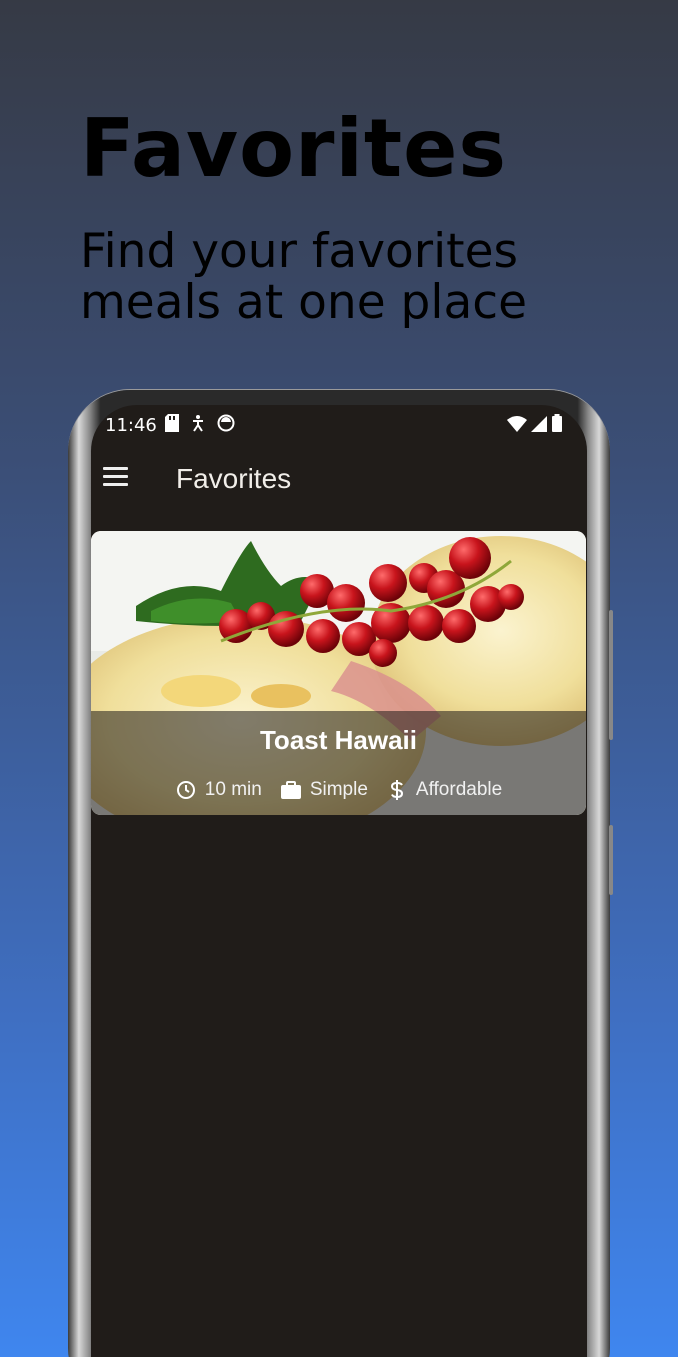 This screenshot has height=1357, width=678. I want to click on meal-title: Toast Hawaii, so click(338, 740).